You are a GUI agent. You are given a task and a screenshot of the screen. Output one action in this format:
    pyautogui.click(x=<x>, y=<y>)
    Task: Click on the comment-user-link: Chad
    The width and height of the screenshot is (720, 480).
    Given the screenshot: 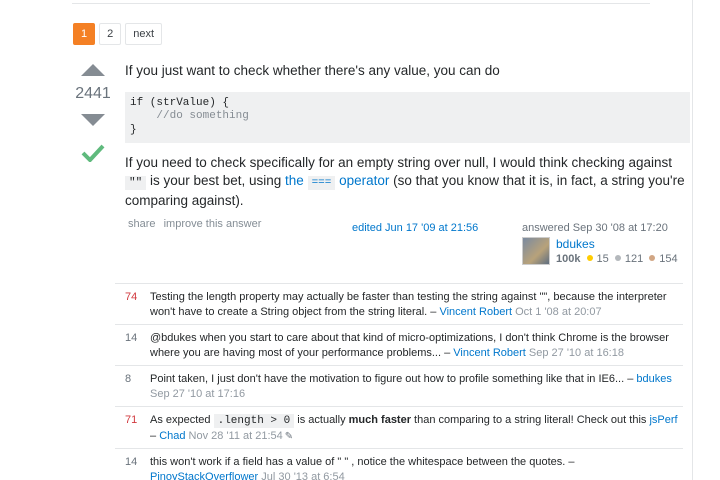 What is the action you would take?
    pyautogui.click(x=172, y=436)
    